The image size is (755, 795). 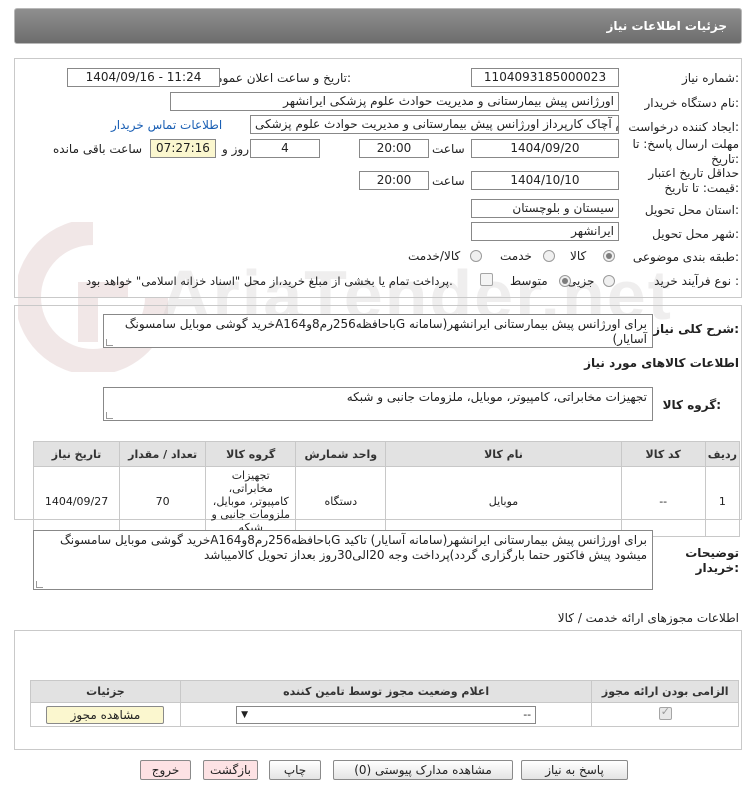 I want to click on deadline-date-field: 1404/09/20, so click(x=545, y=148).